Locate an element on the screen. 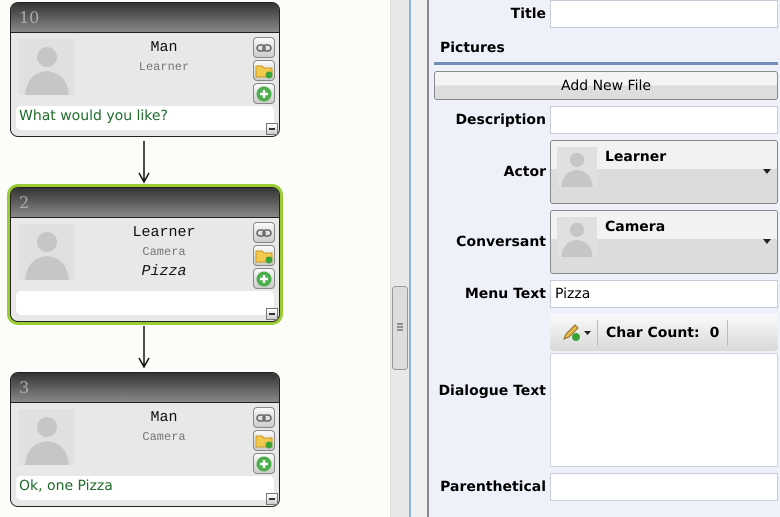 The width and height of the screenshot is (780, 517). scroll-thumb-icon is located at coordinates (400, 328).